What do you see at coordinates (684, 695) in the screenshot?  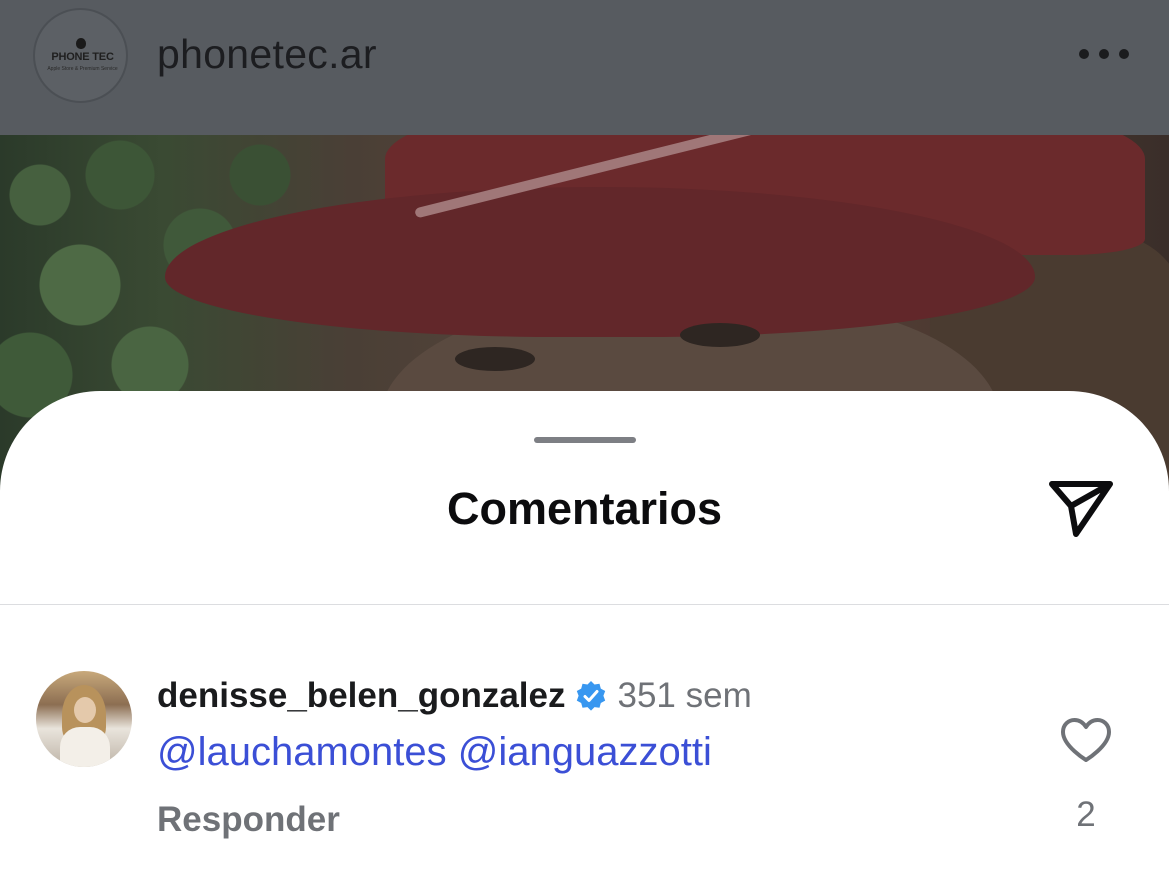 I see `comment-timestamp: 351 sem` at bounding box center [684, 695].